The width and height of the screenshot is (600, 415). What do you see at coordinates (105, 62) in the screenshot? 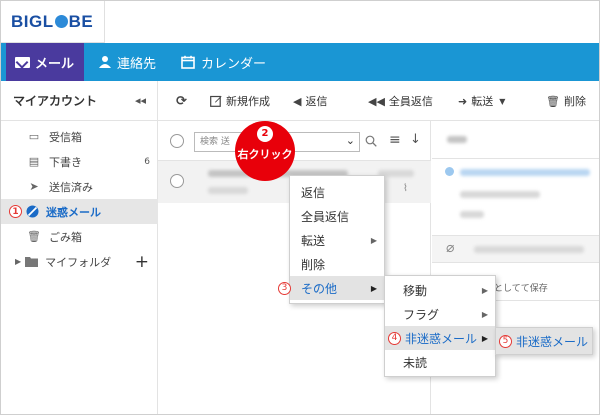
I see `person-icon` at bounding box center [105, 62].